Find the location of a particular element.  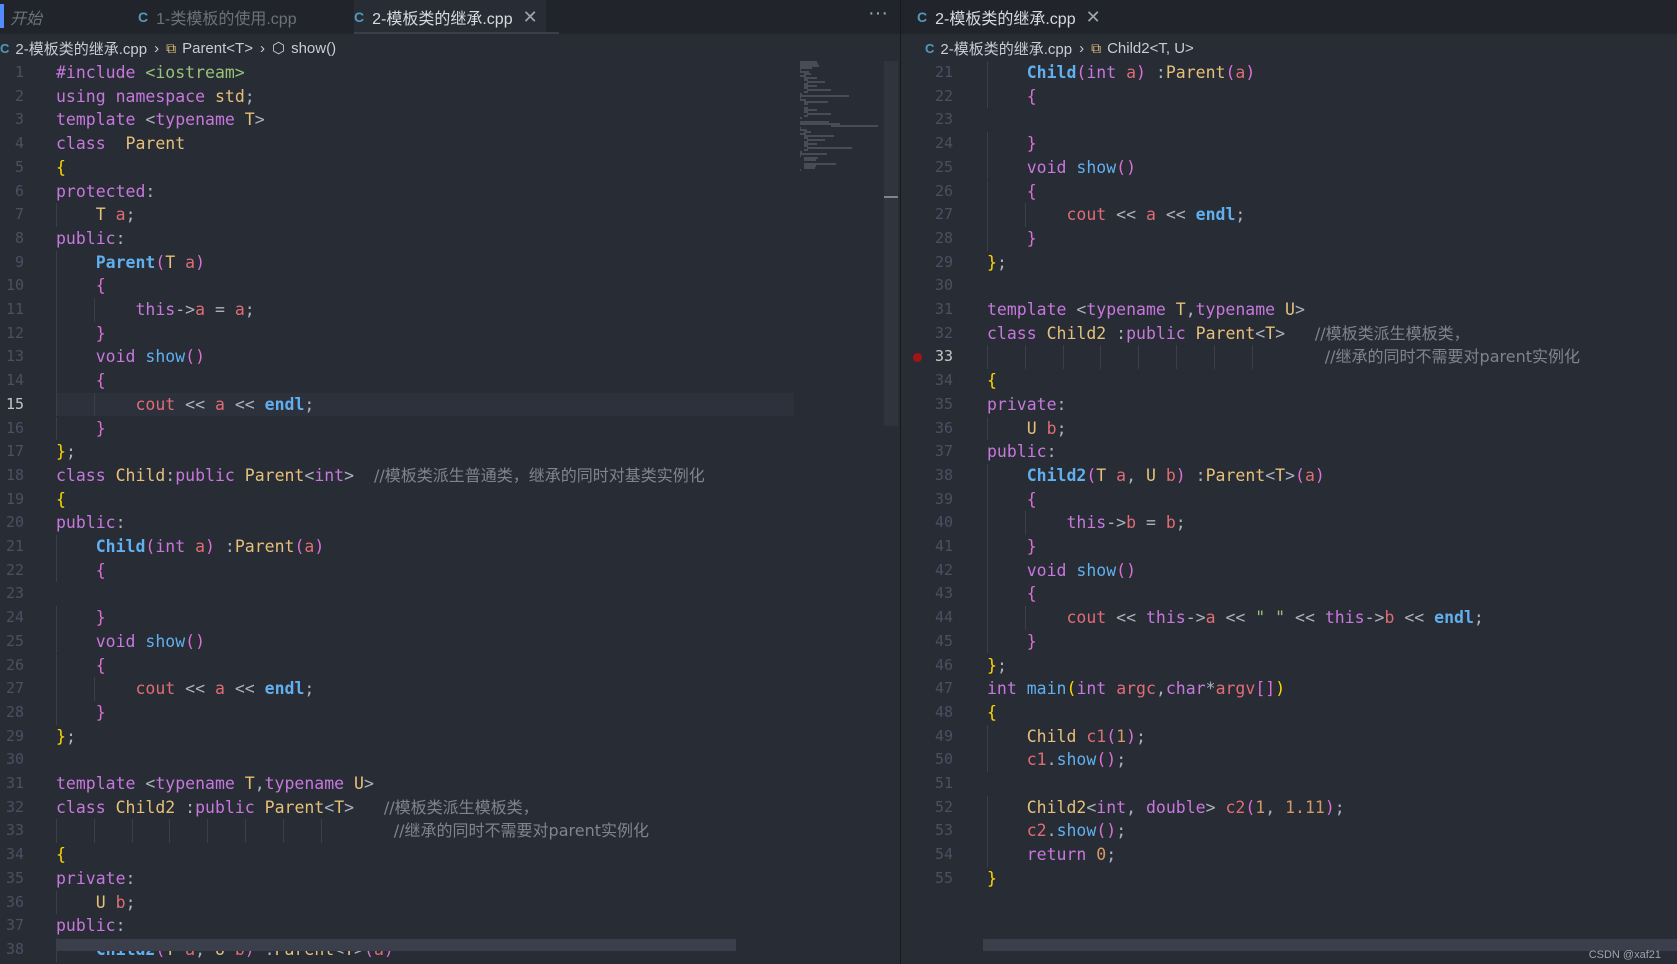

line-number: 47 is located at coordinates (927, 689).